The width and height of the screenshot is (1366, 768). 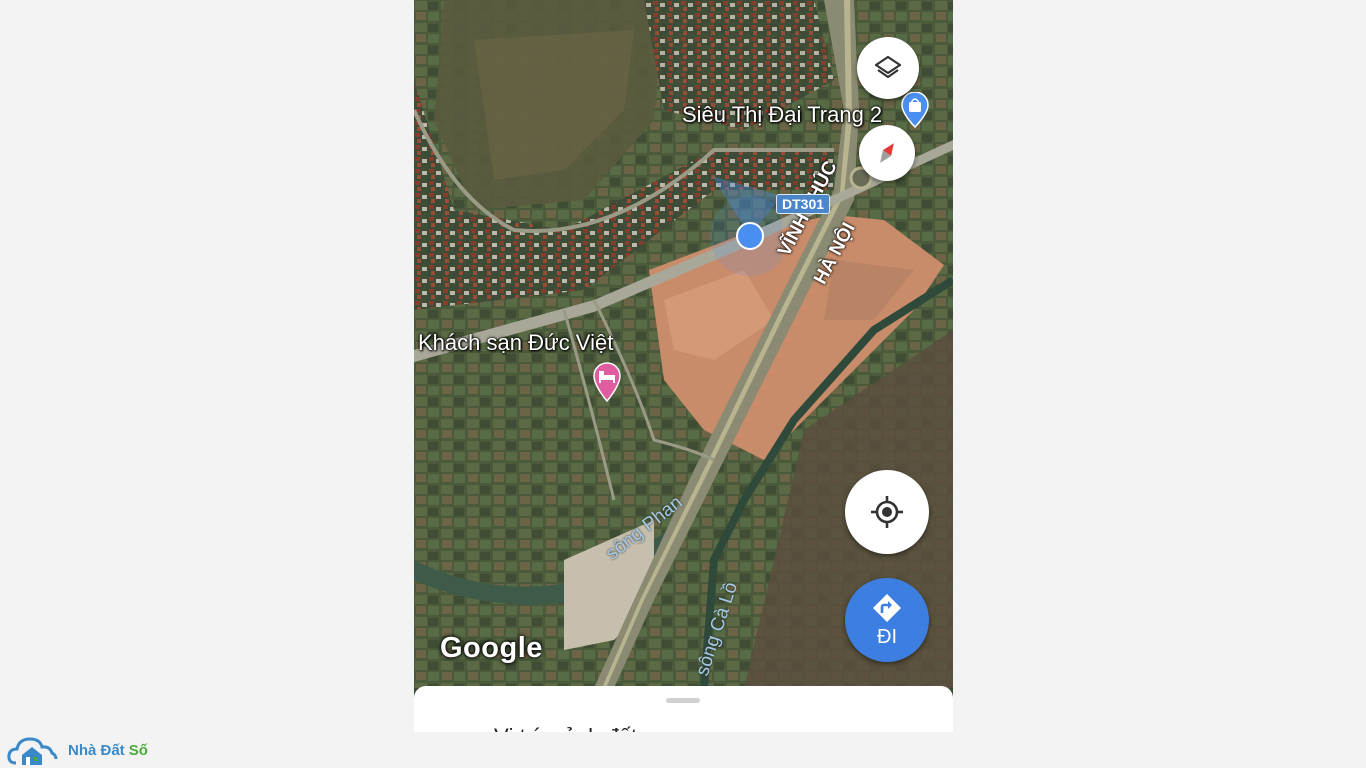 I want to click on house-cloud-icon, so click(x=32, y=751).